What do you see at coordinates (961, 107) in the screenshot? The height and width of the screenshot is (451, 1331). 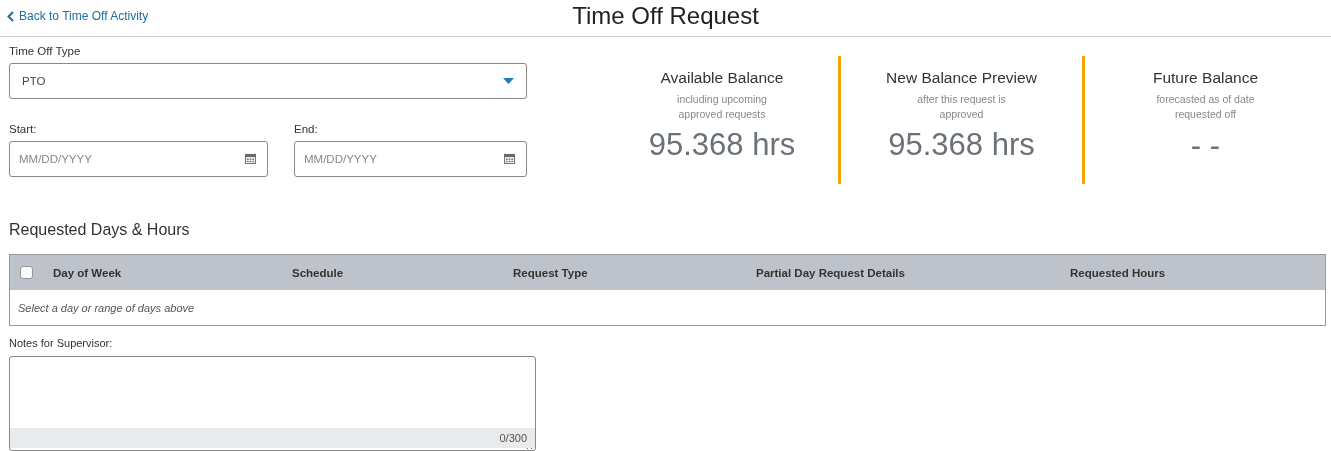 I see `balance-subtitle: after this request is approved` at bounding box center [961, 107].